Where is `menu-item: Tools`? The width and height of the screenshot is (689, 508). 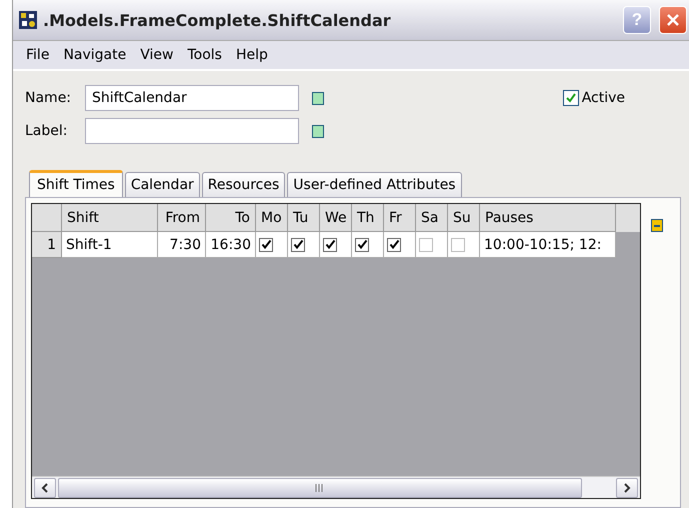
menu-item: Tools is located at coordinates (204, 55).